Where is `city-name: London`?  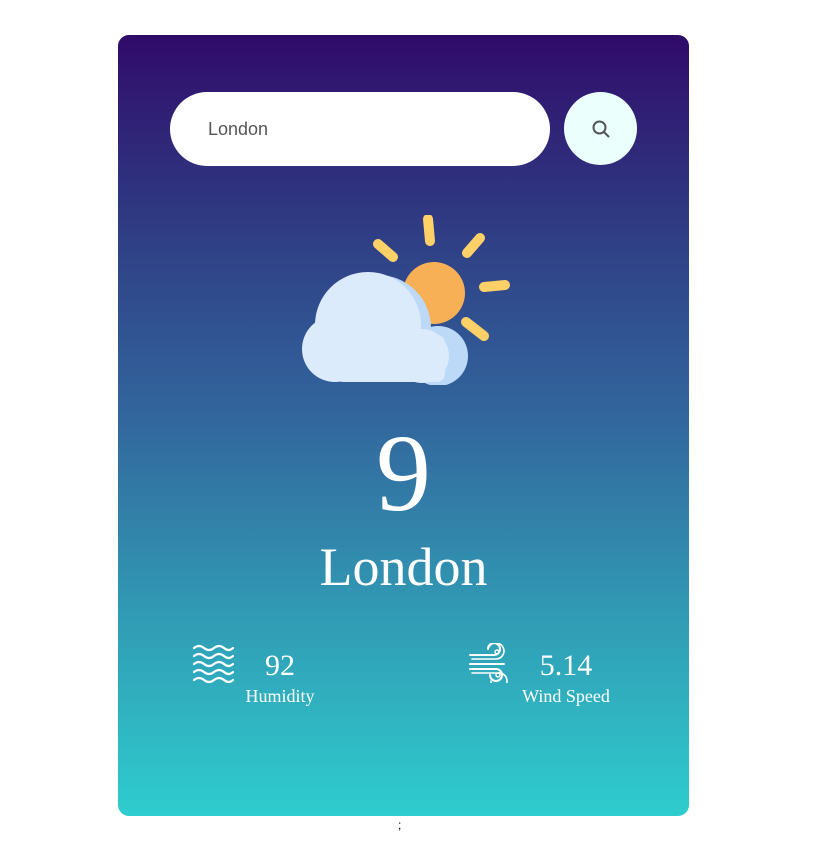 city-name: London is located at coordinates (403, 567).